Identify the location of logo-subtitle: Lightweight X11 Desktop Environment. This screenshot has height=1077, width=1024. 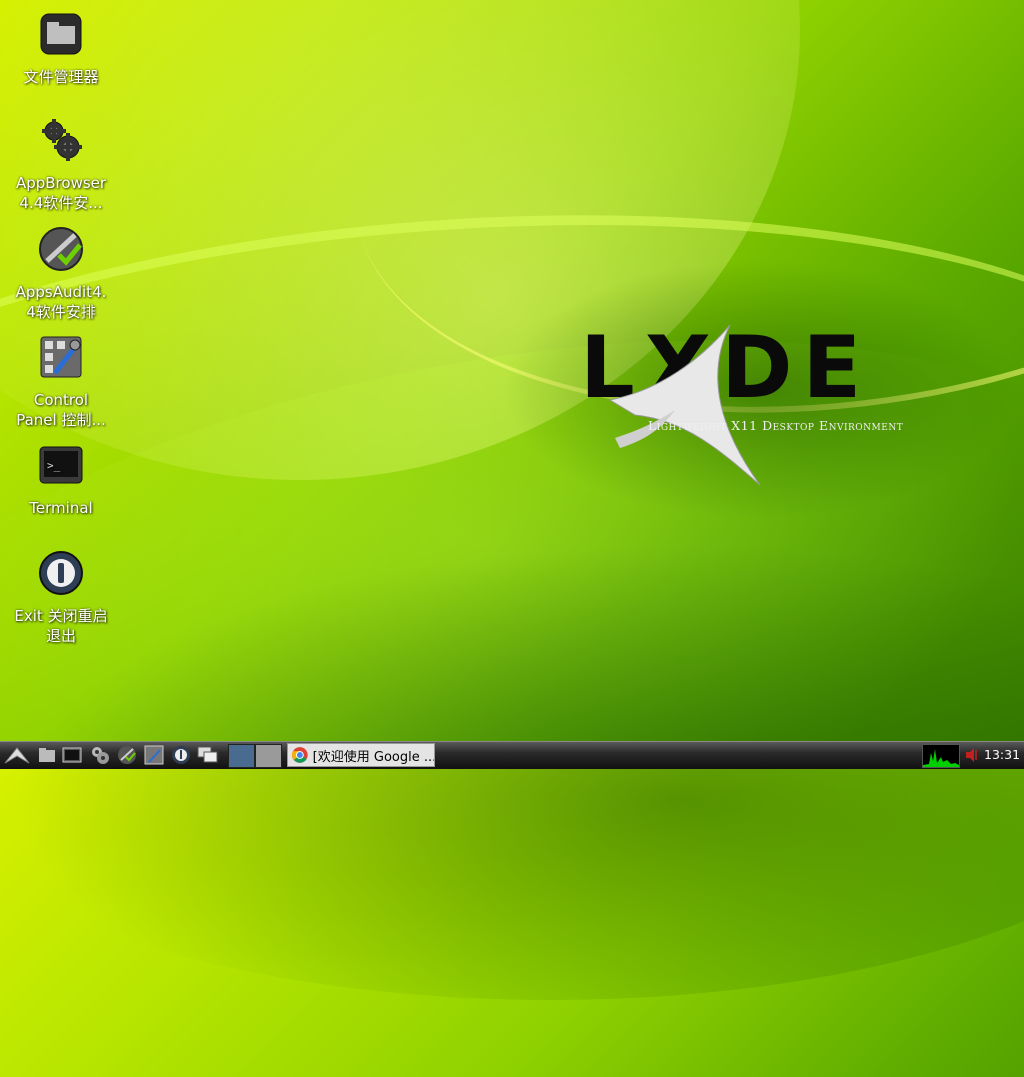
(776, 425).